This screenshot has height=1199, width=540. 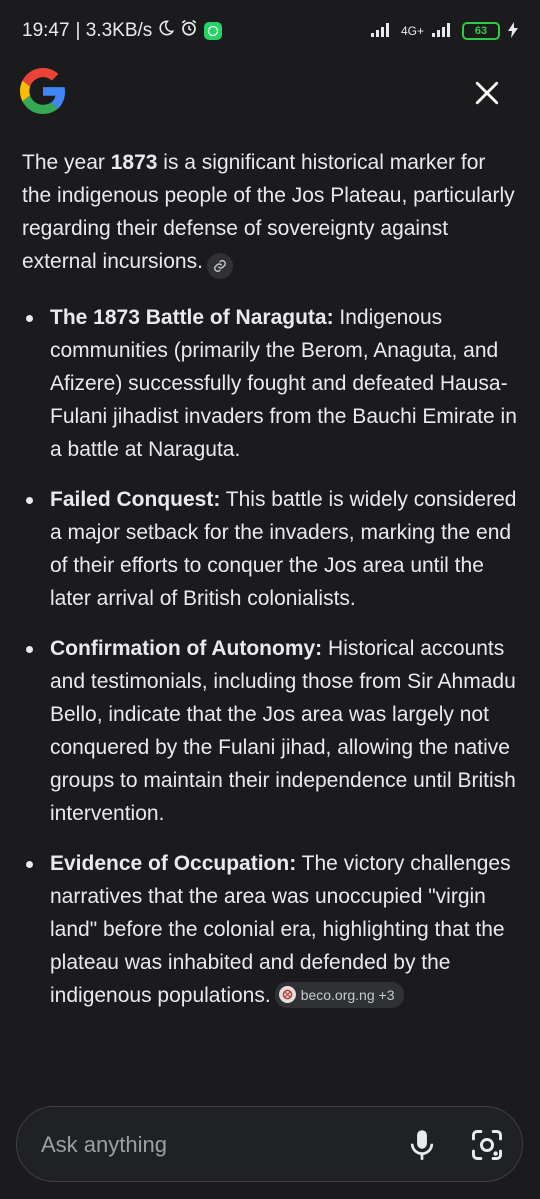 I want to click on status-right: 4G+ 63, so click(x=444, y=31).